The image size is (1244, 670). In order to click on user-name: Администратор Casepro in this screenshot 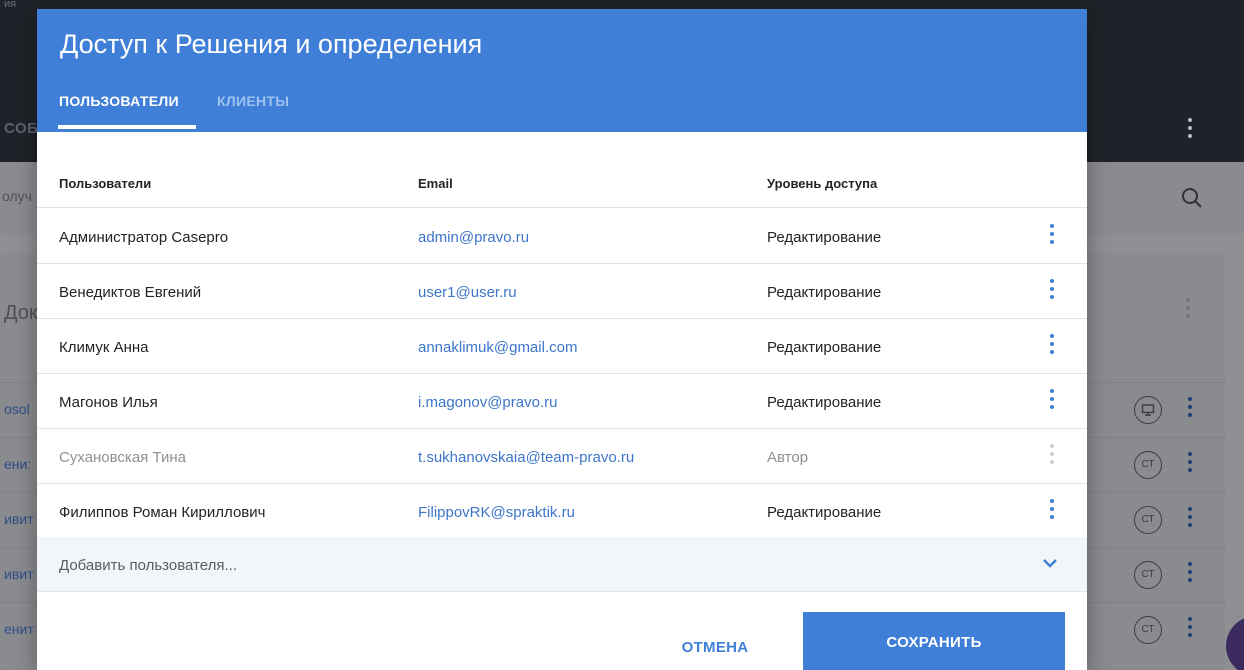, I will do `click(144, 237)`.